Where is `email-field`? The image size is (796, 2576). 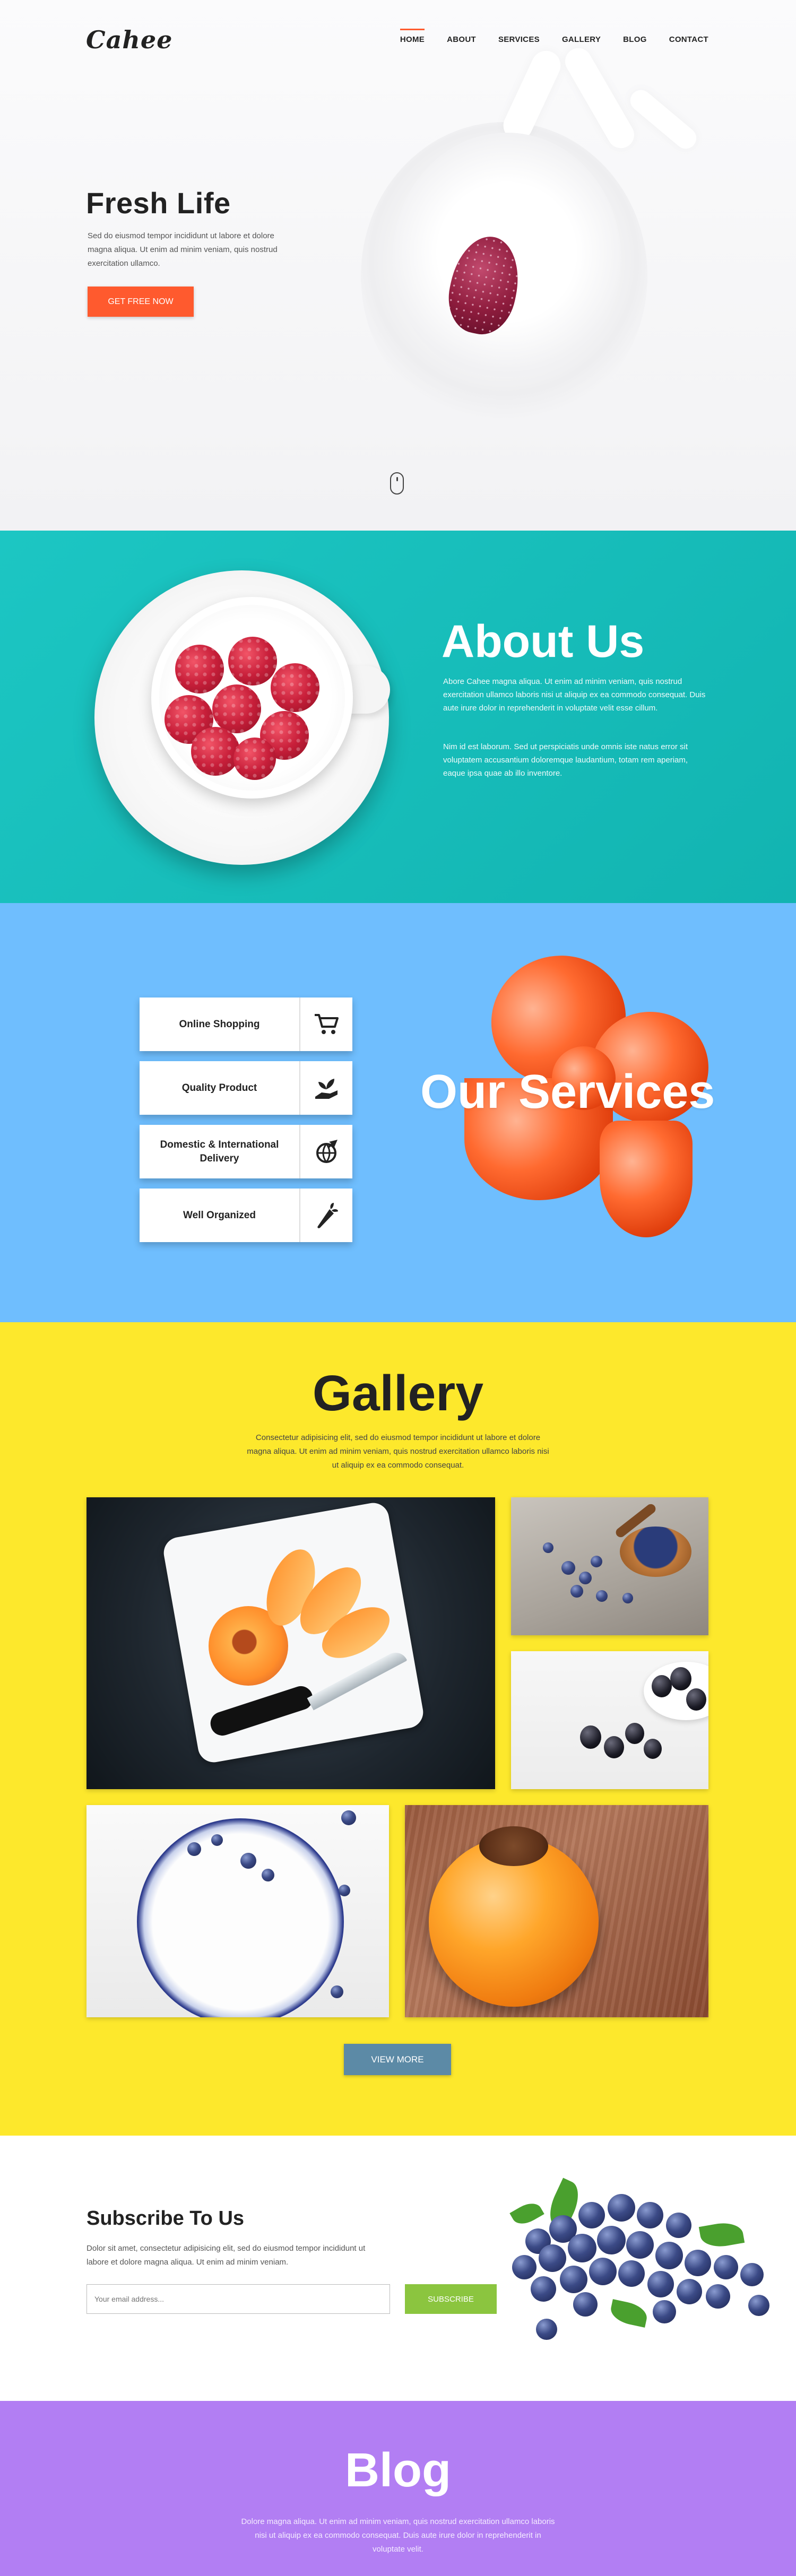 email-field is located at coordinates (238, 2299).